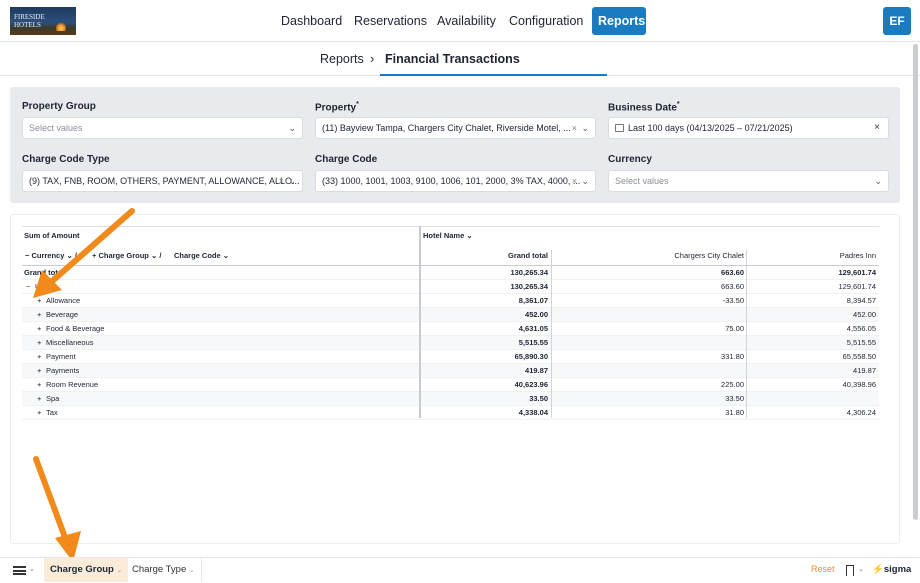 This screenshot has height=583, width=920. What do you see at coordinates (420, 322) in the screenshot?
I see `pivot-row-header-divider` at bounding box center [420, 322].